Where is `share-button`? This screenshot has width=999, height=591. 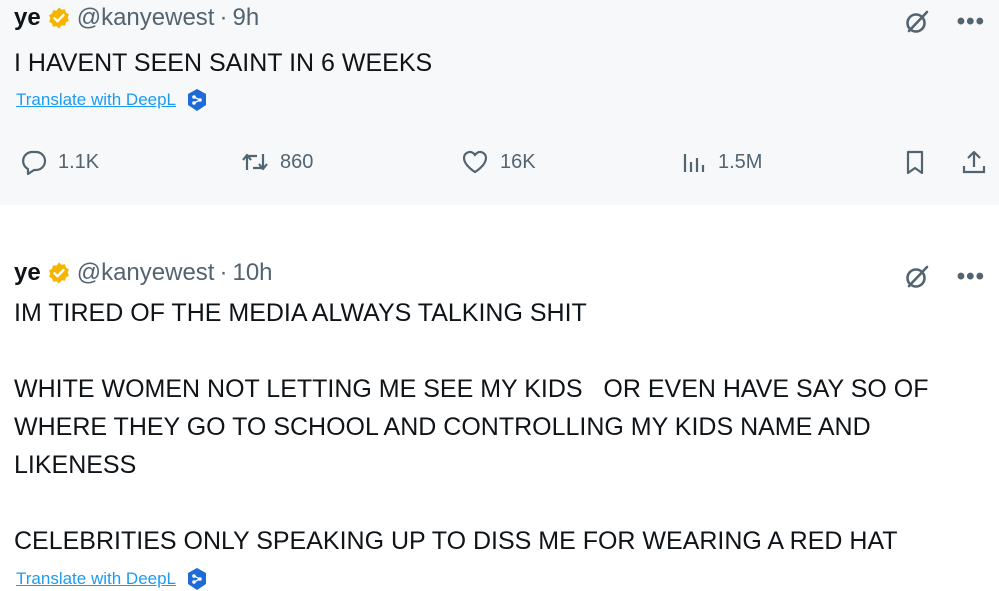 share-button is located at coordinates (974, 162).